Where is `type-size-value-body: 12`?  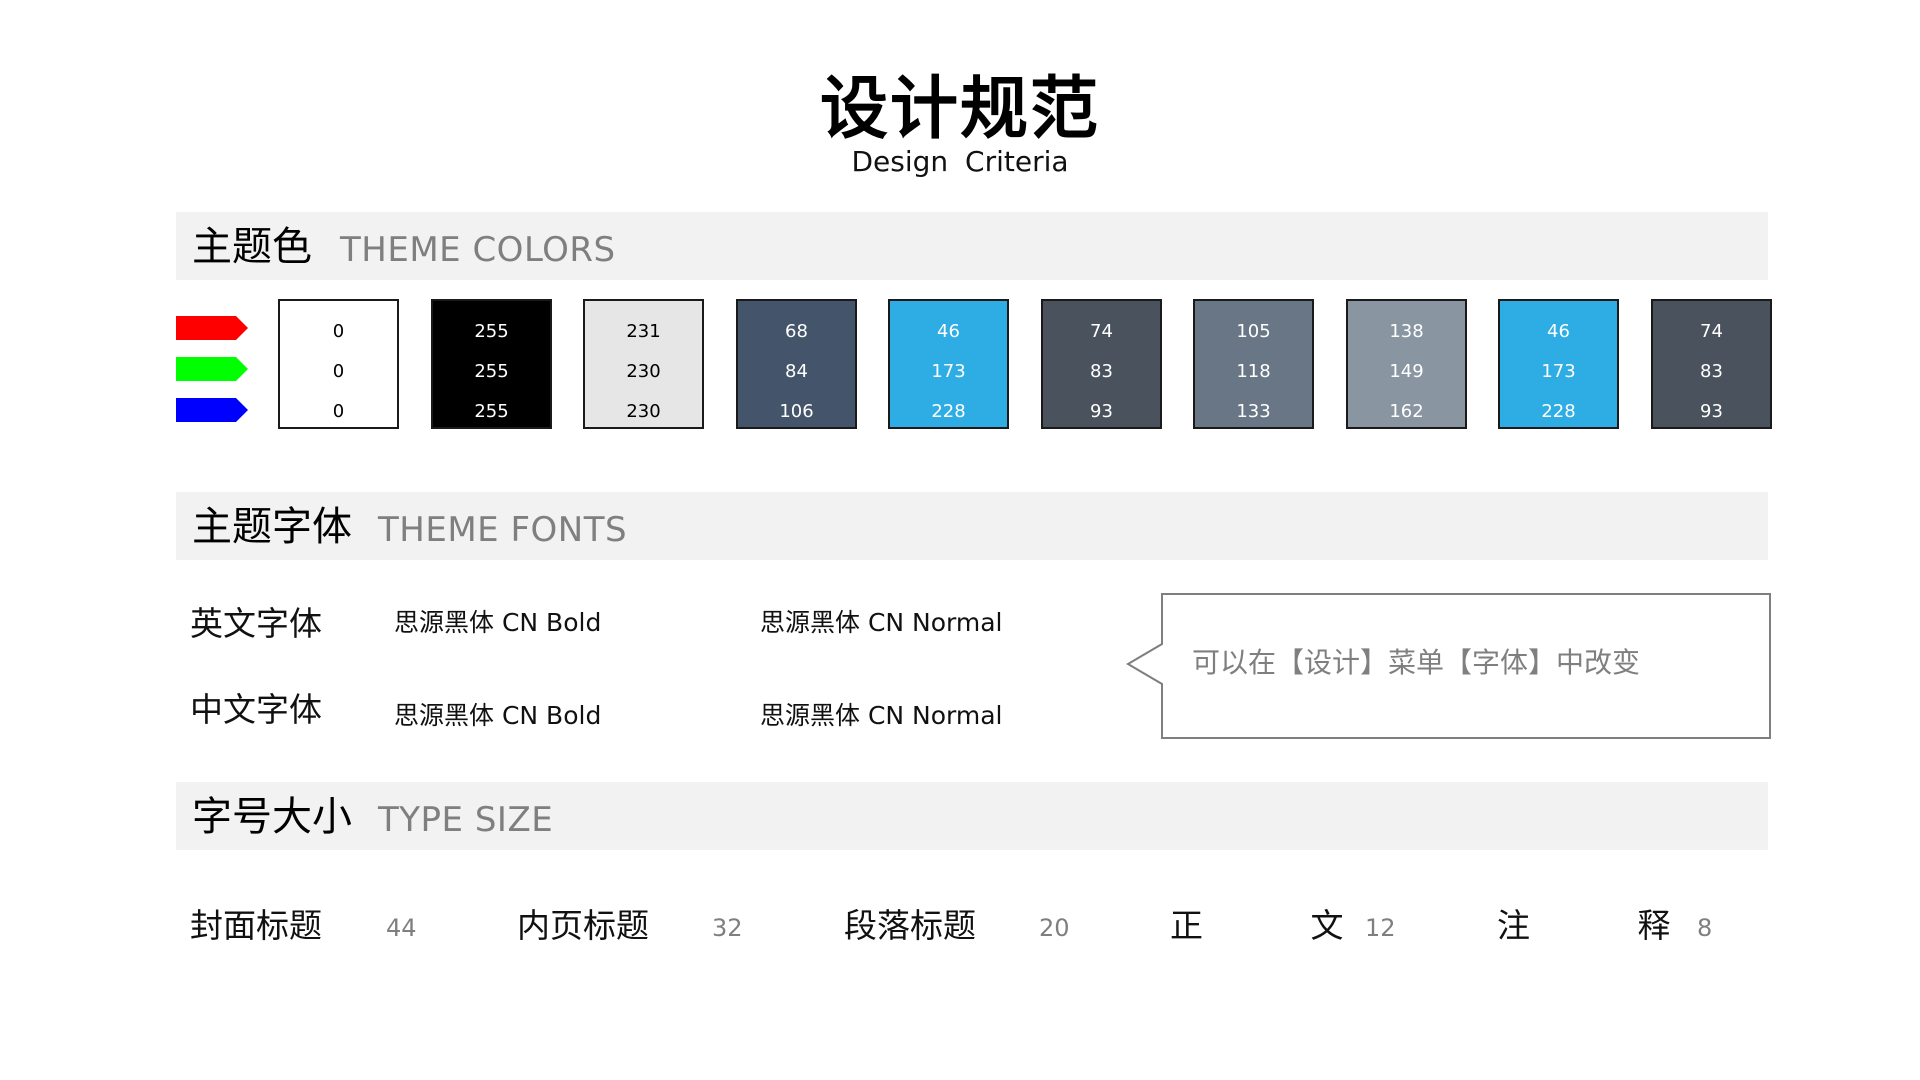
type-size-value-body: 12 is located at coordinates (1380, 928).